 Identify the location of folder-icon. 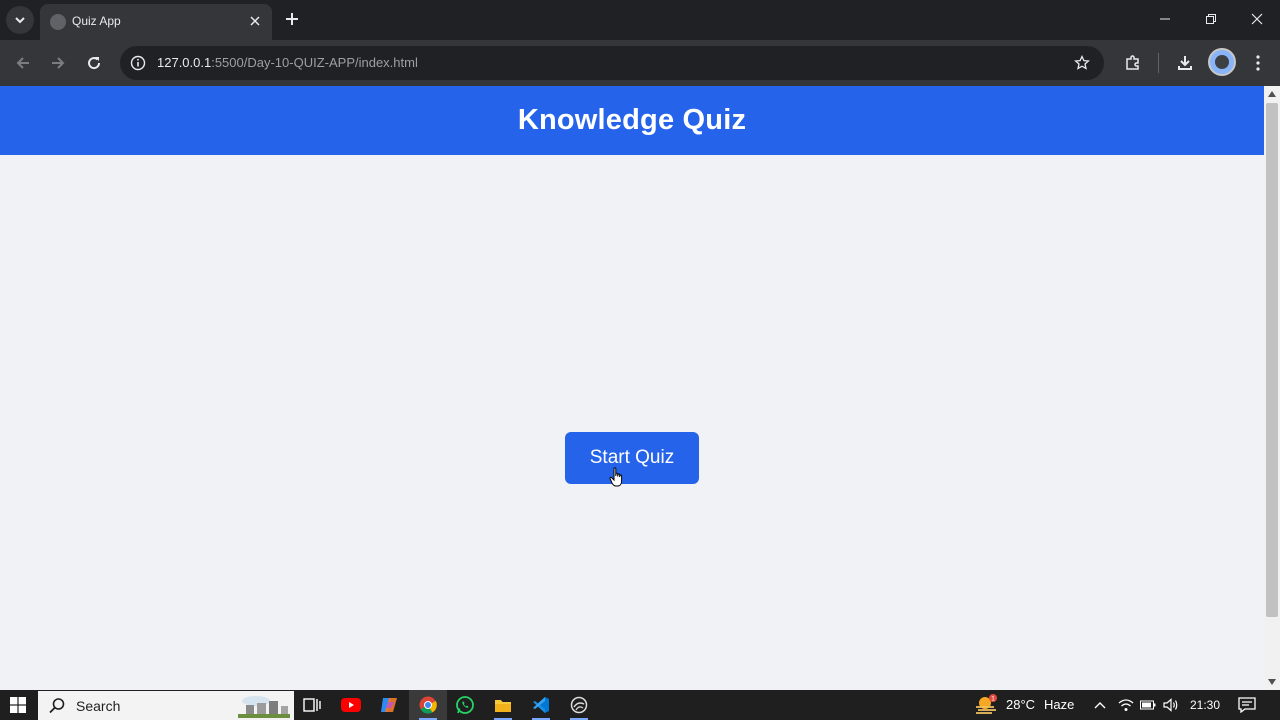
(503, 706).